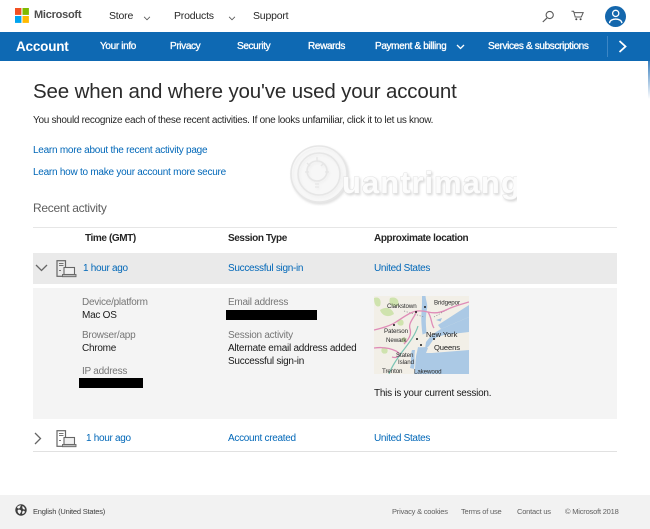 This screenshot has width=650, height=529. I want to click on svg-text: Island, so click(406, 362).